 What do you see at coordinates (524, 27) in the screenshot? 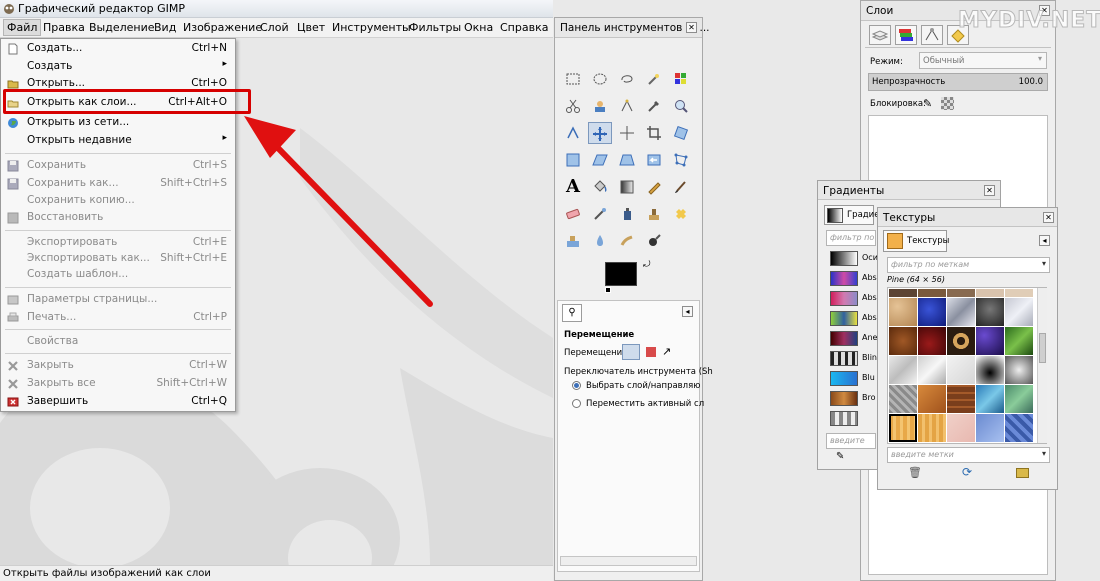
I see `menu-help: Справка` at bounding box center [524, 27].